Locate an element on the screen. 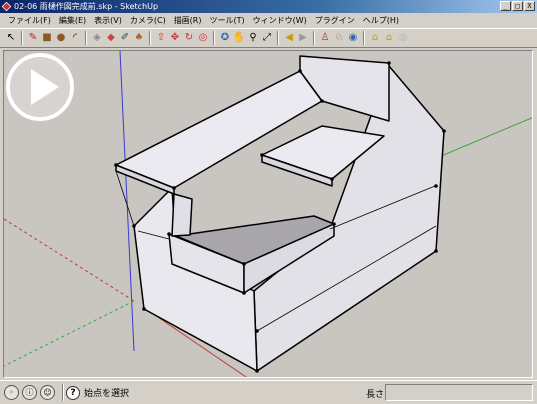  zoom-icon: ⚲ is located at coordinates (253, 37).